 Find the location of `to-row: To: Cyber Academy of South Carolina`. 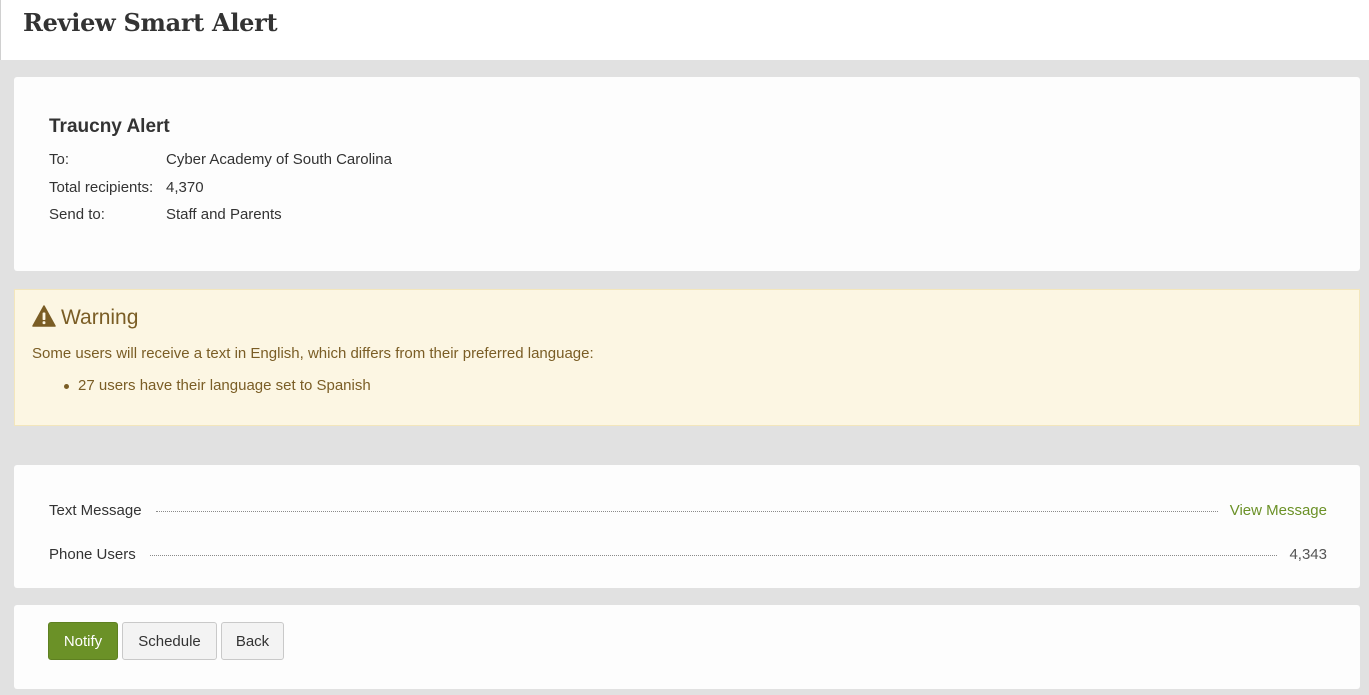

to-row: To: Cyber Academy of South Carolina is located at coordinates (220, 160).